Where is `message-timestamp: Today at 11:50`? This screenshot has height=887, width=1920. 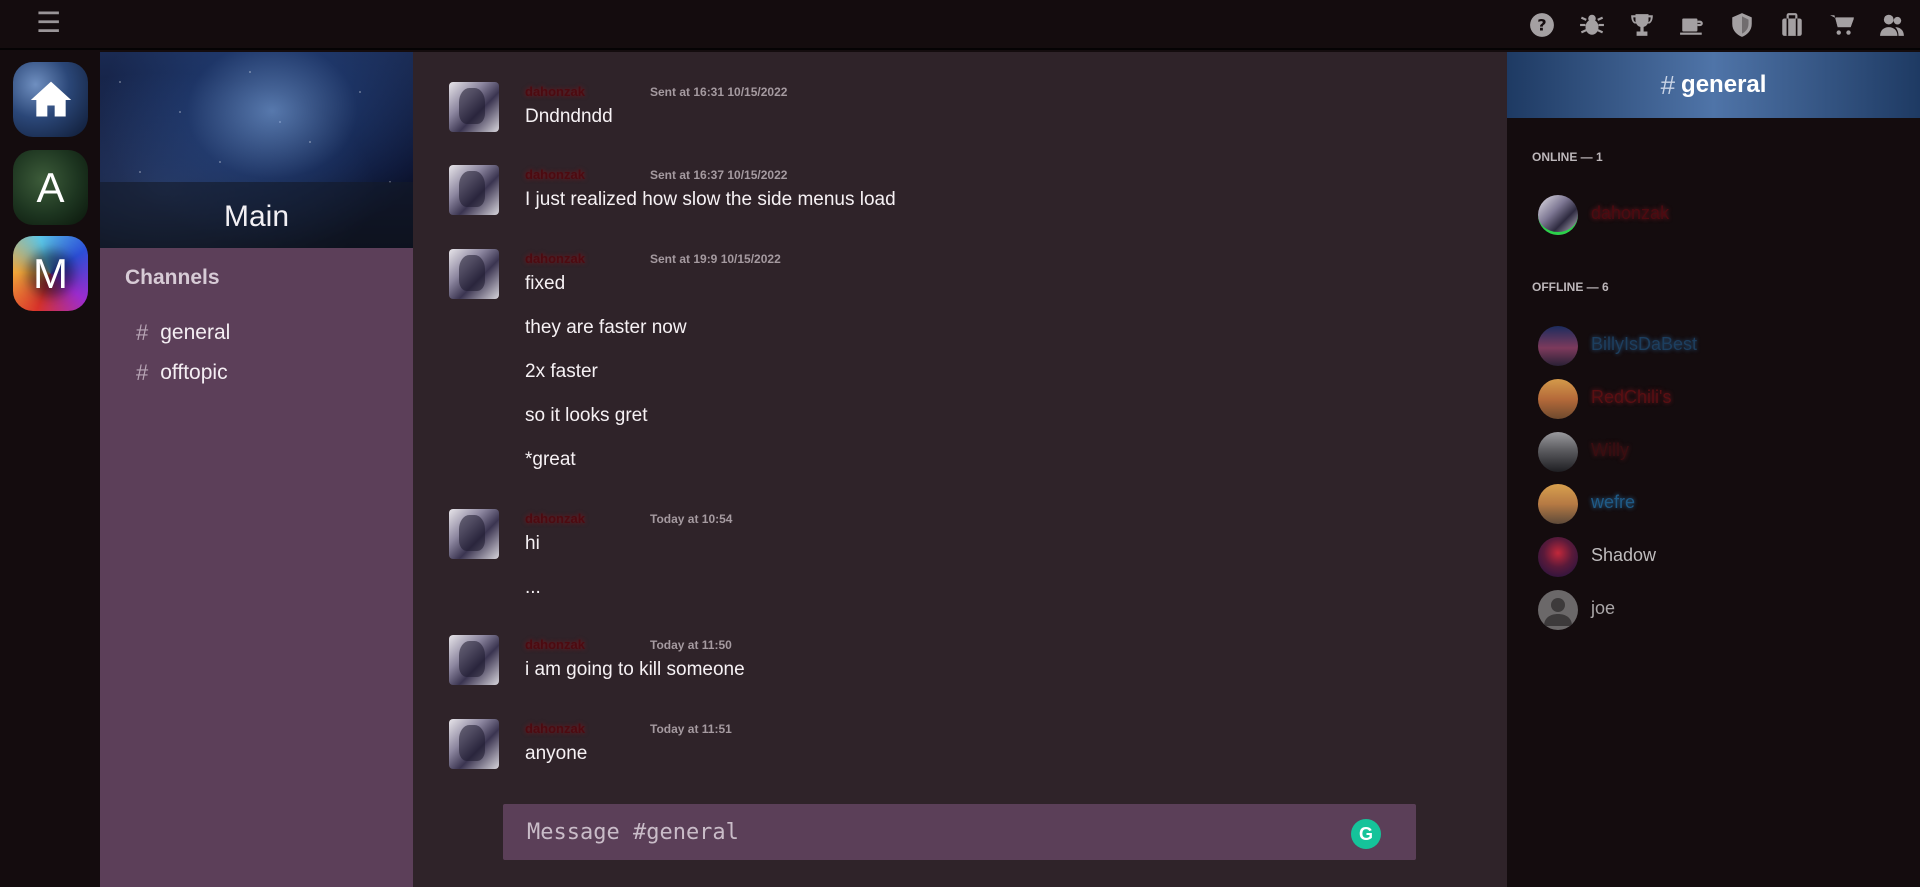
message-timestamp: Today at 11:50 is located at coordinates (691, 645).